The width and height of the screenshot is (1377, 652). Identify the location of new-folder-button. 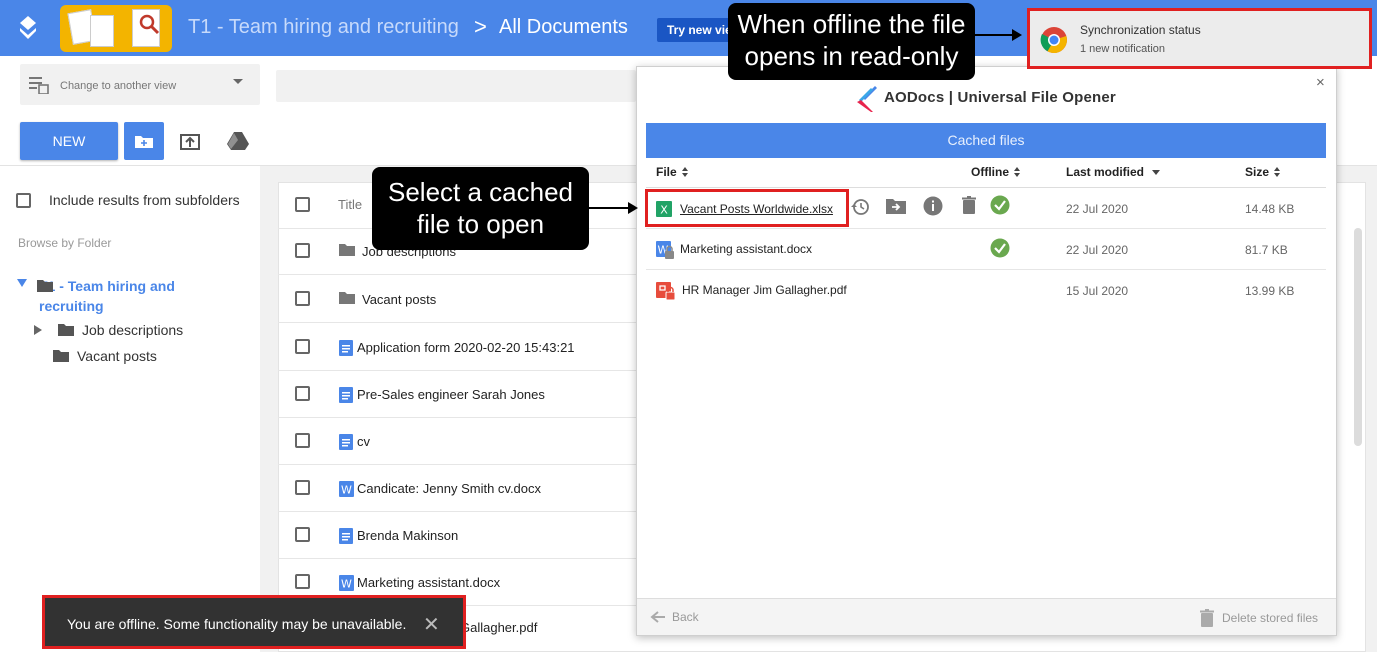
(144, 141).